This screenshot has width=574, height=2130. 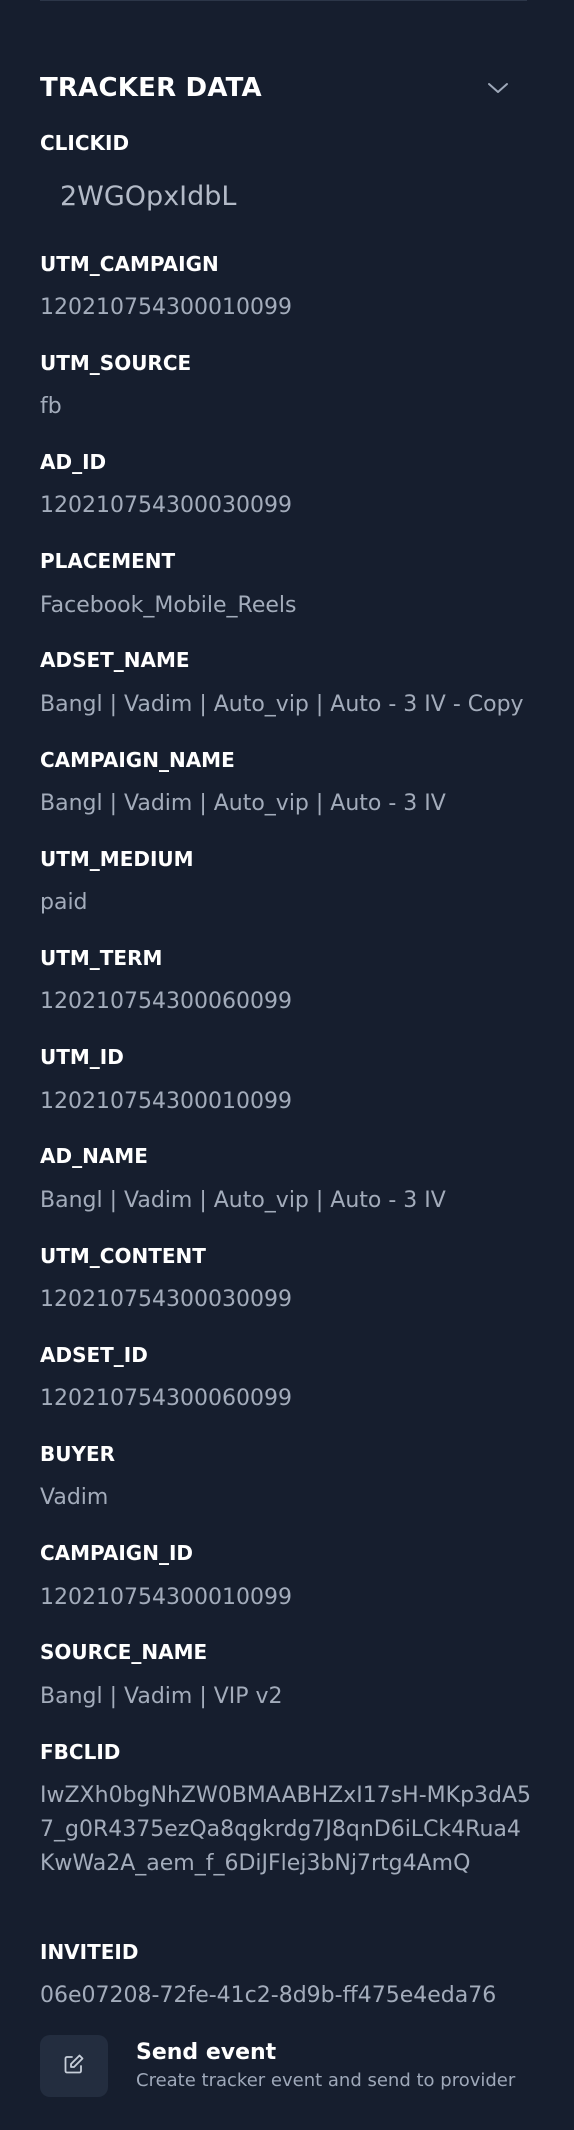 I want to click on field-label-utm-medium: UTM_MEDIUM, so click(x=117, y=859).